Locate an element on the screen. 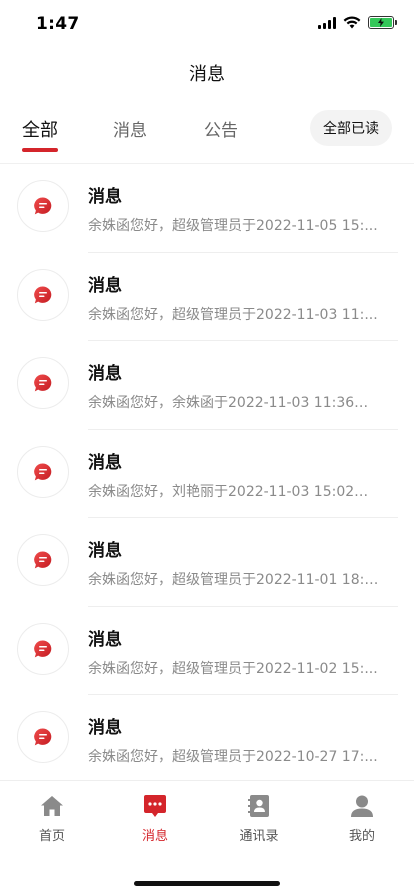 Image resolution: width=414 pixels, height=896 pixels. status-bar: 1:47 is located at coordinates (207, 24).